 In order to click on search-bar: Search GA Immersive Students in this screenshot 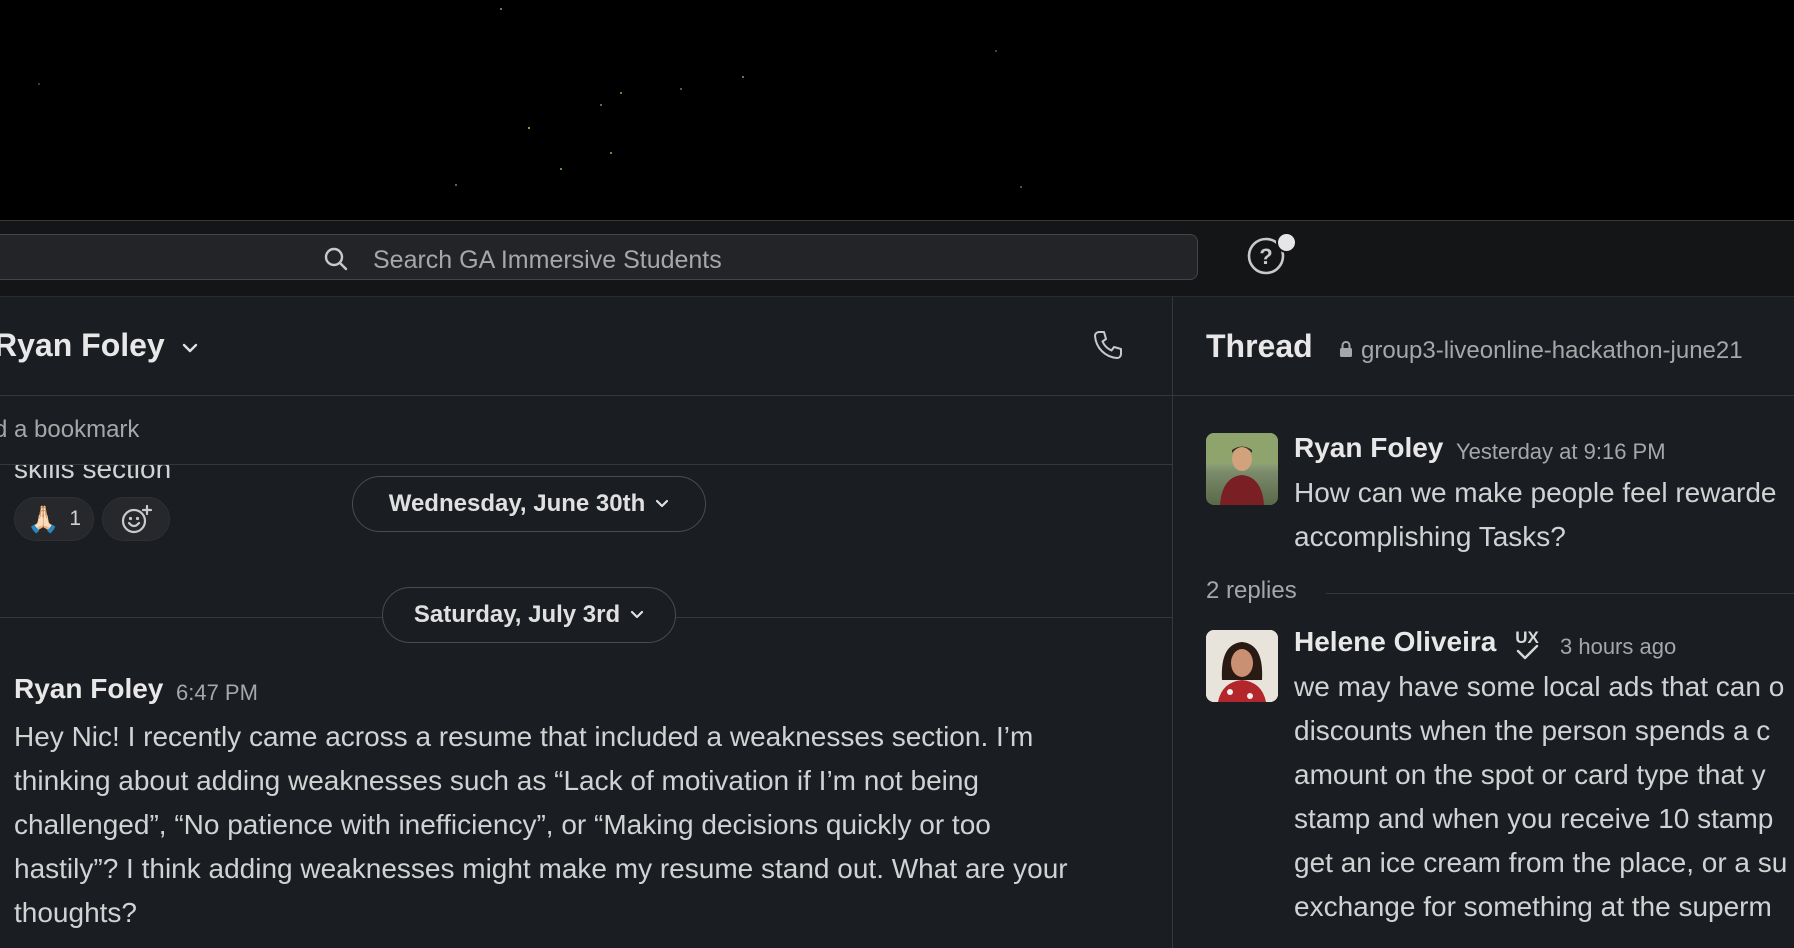, I will do `click(599, 257)`.